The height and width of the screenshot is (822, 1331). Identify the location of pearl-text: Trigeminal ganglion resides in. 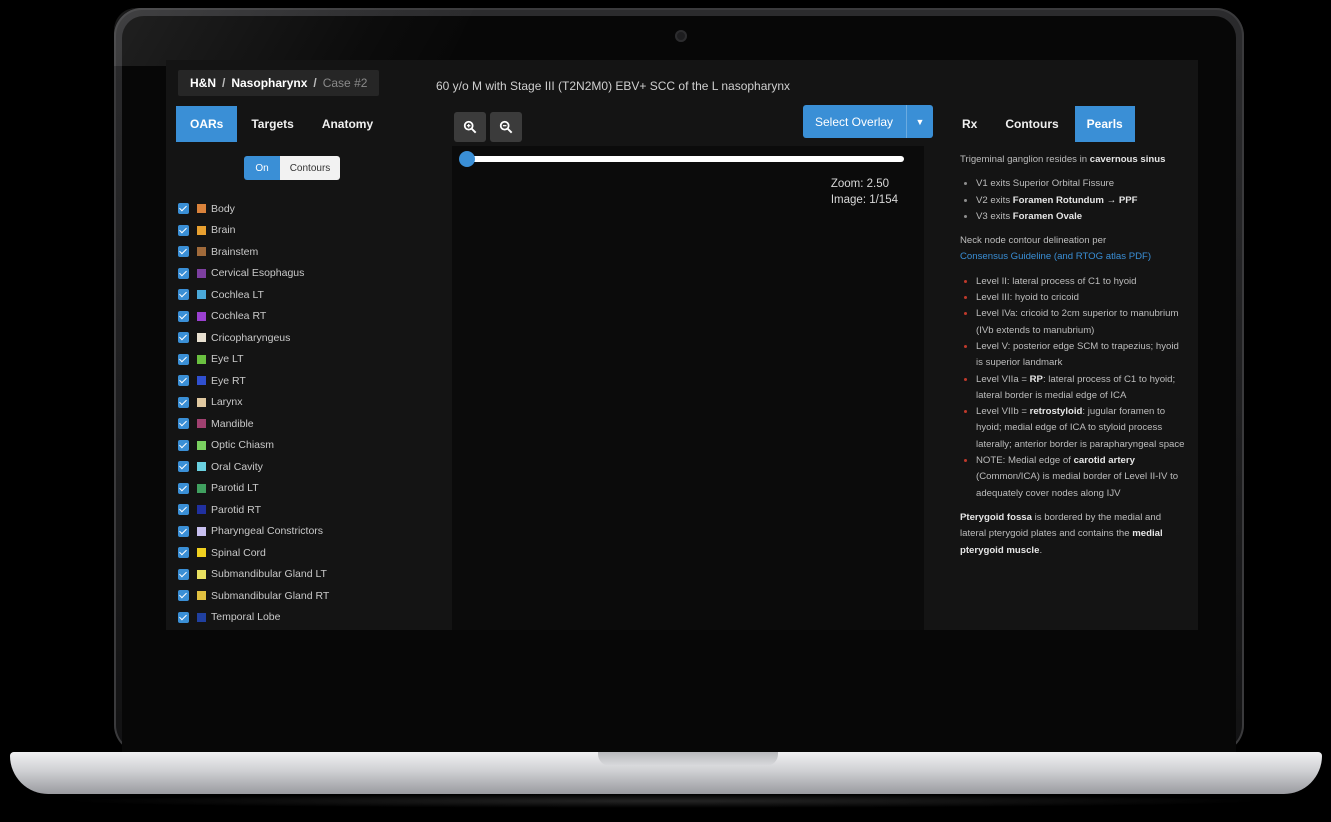
(1025, 159).